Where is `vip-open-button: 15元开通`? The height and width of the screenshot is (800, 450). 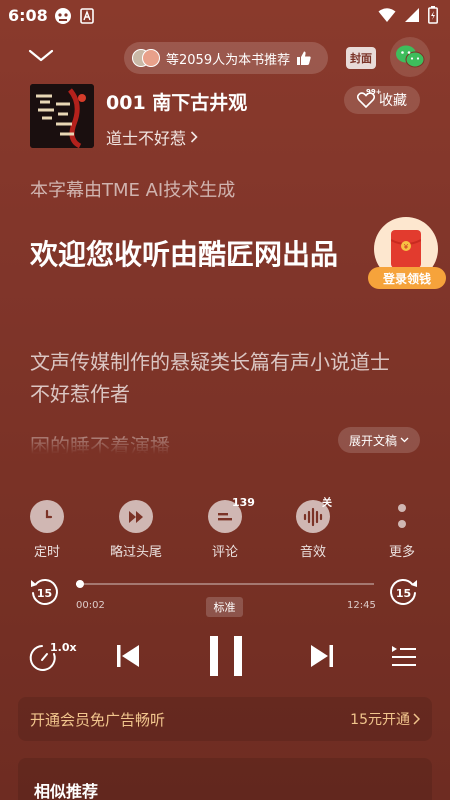
vip-open-button: 15元开通 is located at coordinates (385, 719).